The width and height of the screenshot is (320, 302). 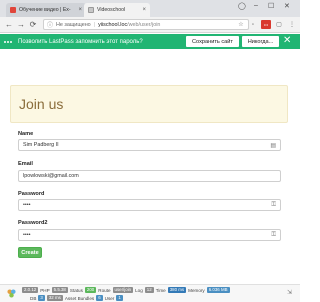 What do you see at coordinates (149, 235) in the screenshot?
I see `password2-field: •••• ⚿` at bounding box center [149, 235].